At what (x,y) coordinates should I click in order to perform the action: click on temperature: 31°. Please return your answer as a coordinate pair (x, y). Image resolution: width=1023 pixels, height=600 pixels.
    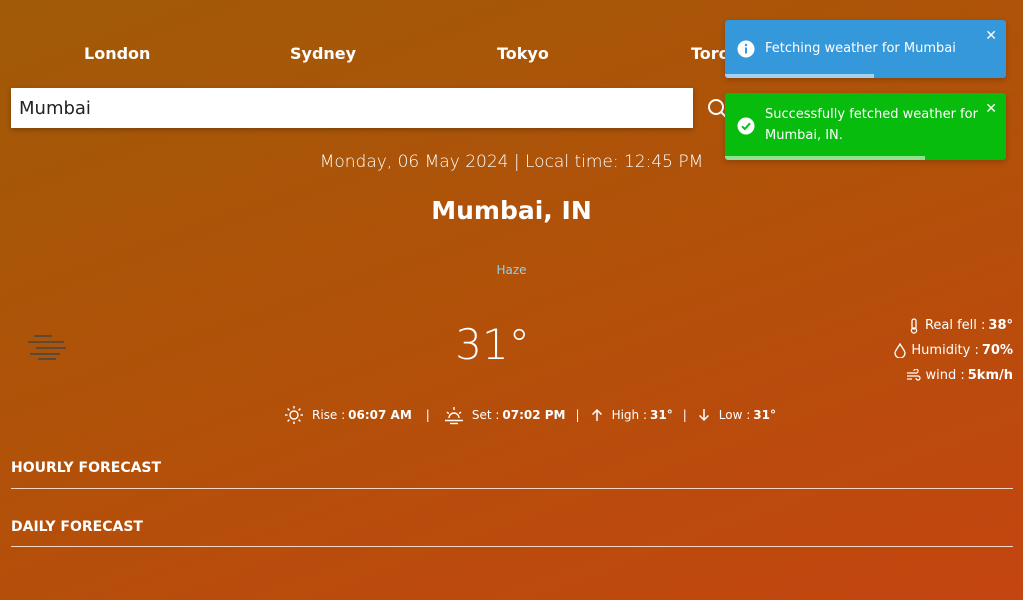
    Looking at the image, I should click on (492, 344).